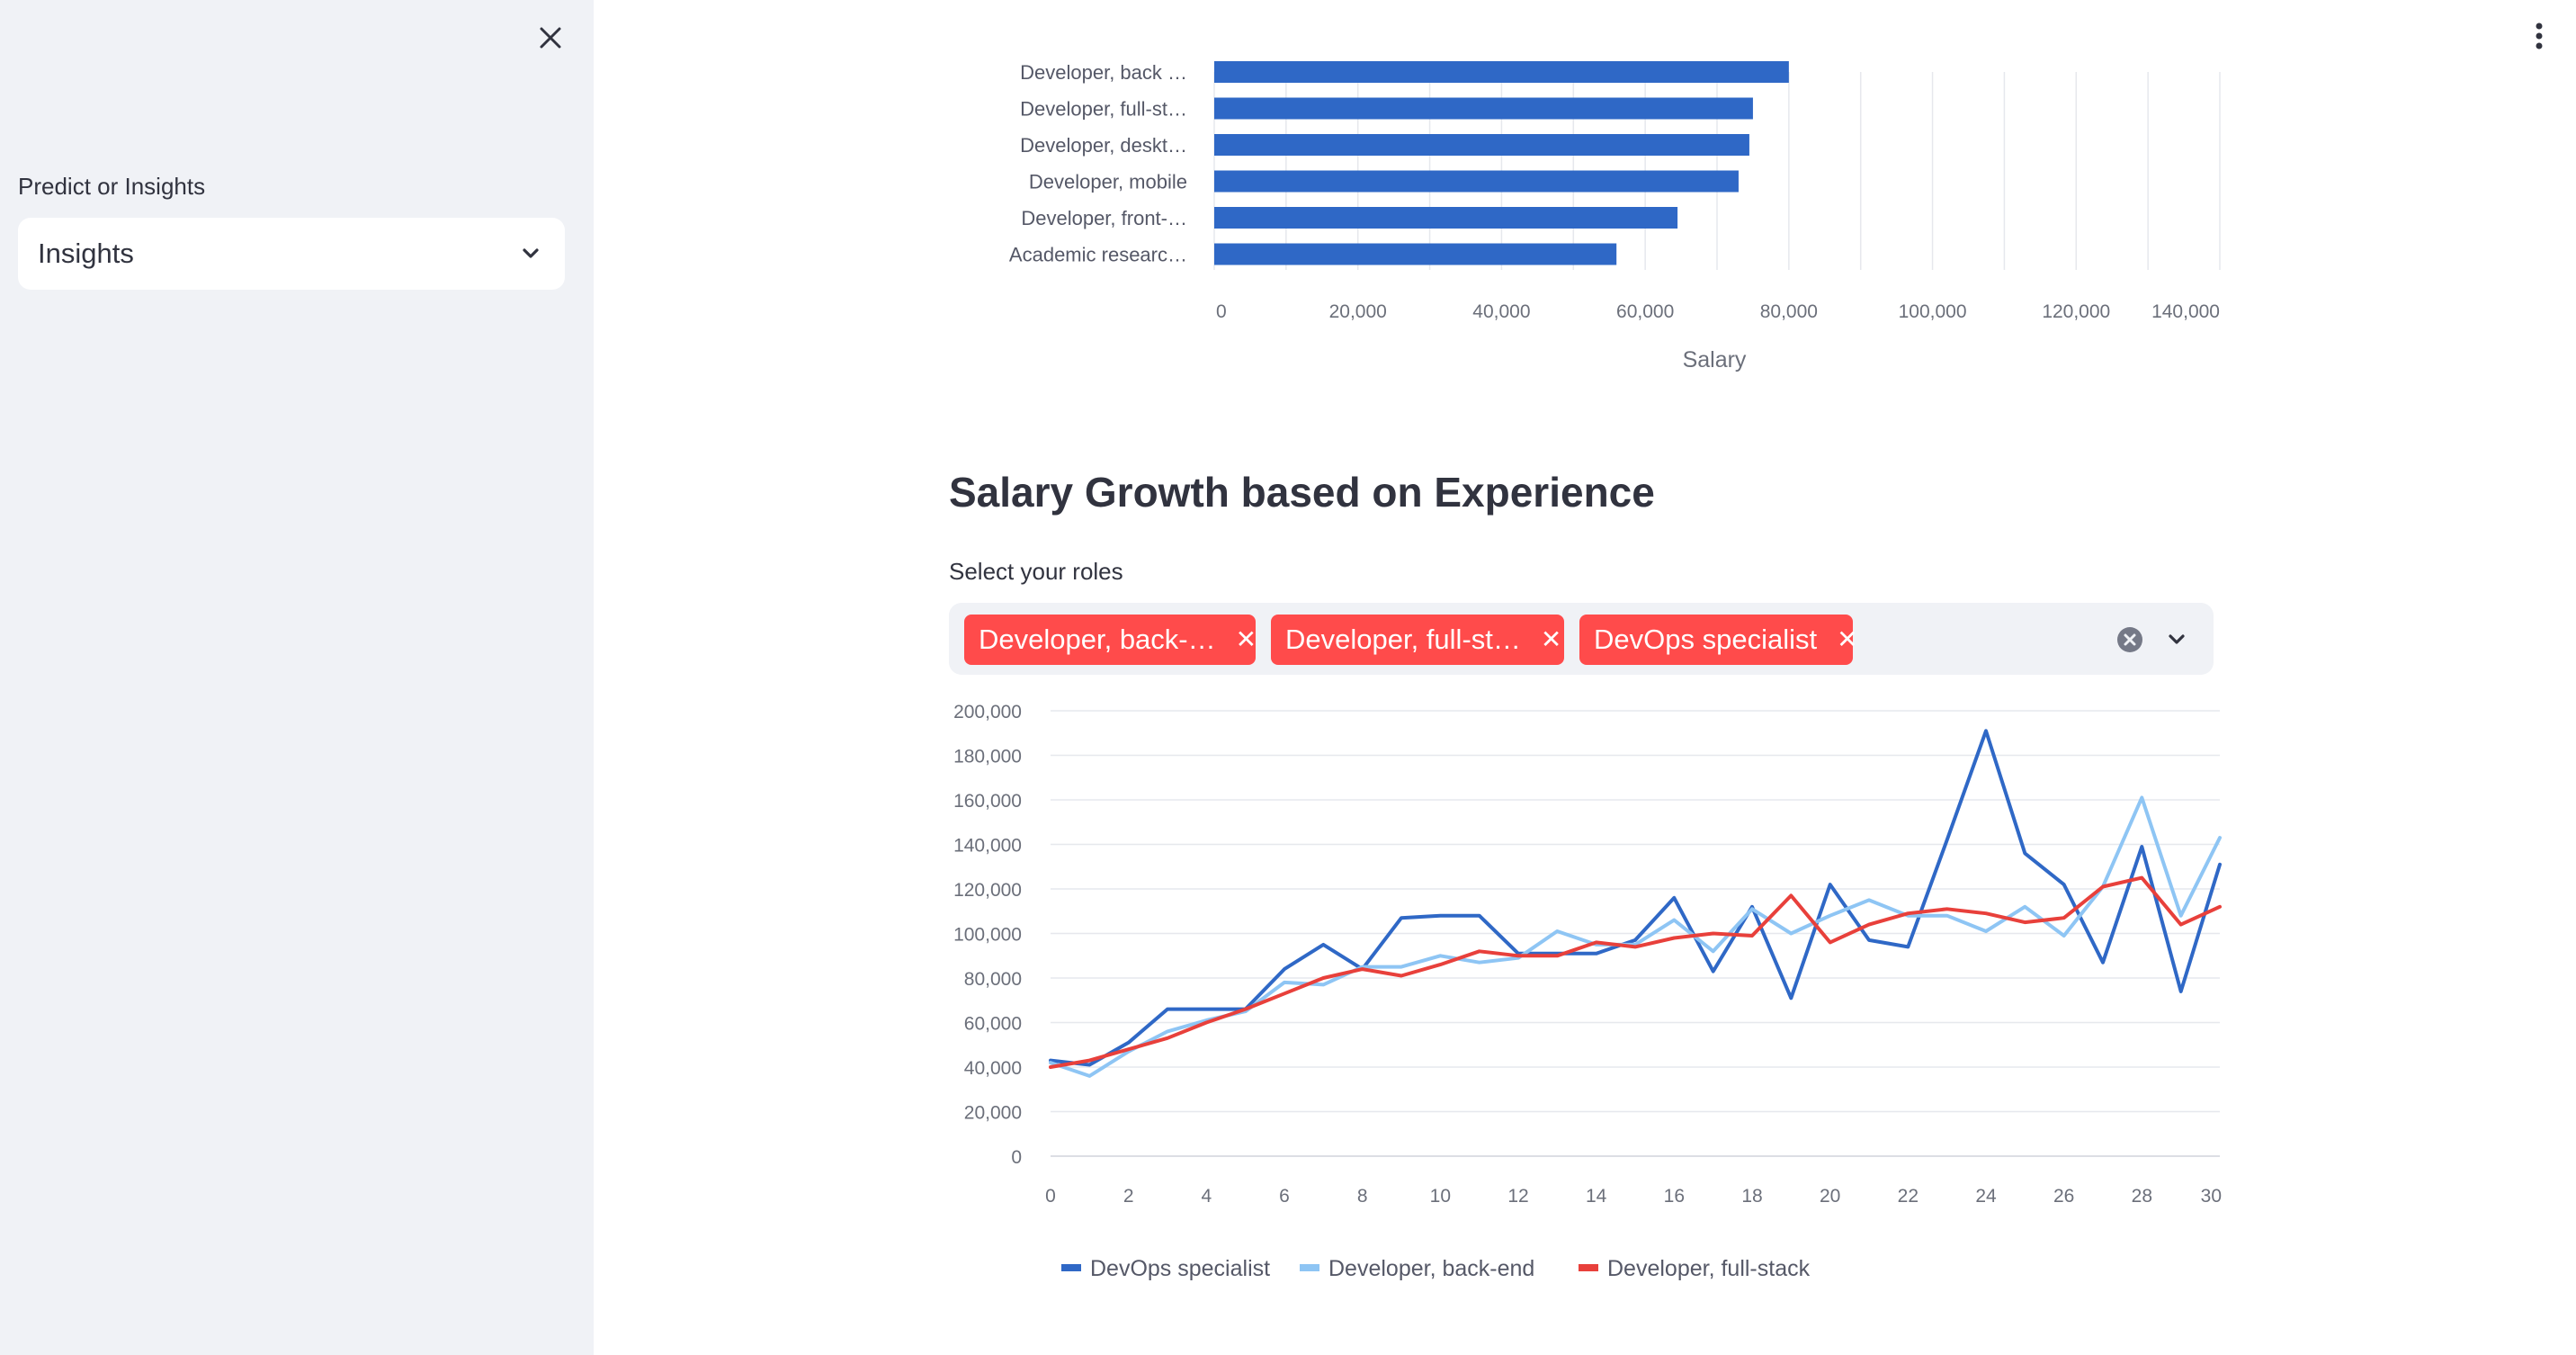 The height and width of the screenshot is (1355, 2576). Describe the element at coordinates (987, 712) in the screenshot. I see `y-tick-label: 200,000` at that location.